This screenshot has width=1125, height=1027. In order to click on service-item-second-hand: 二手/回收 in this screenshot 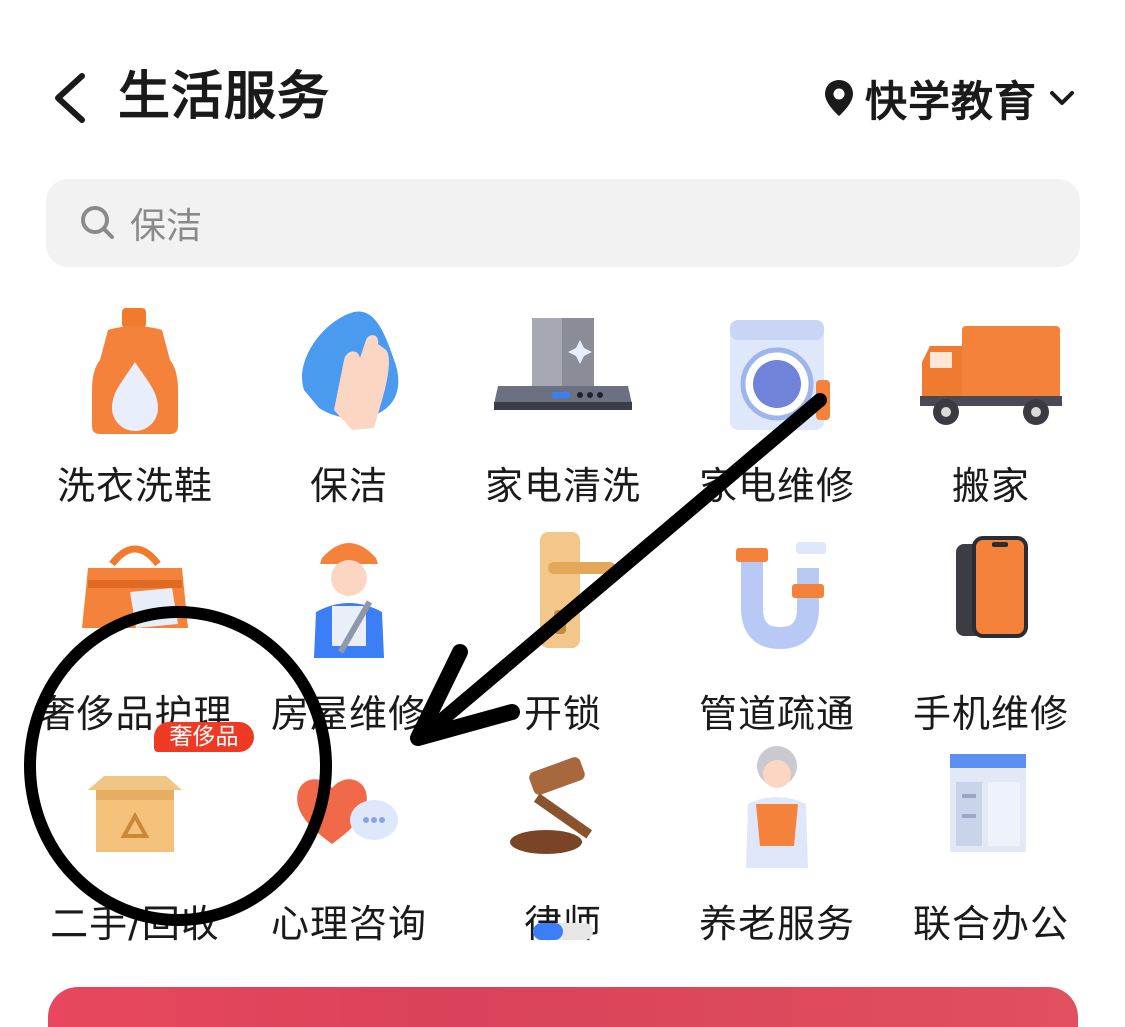, I will do `click(135, 843)`.